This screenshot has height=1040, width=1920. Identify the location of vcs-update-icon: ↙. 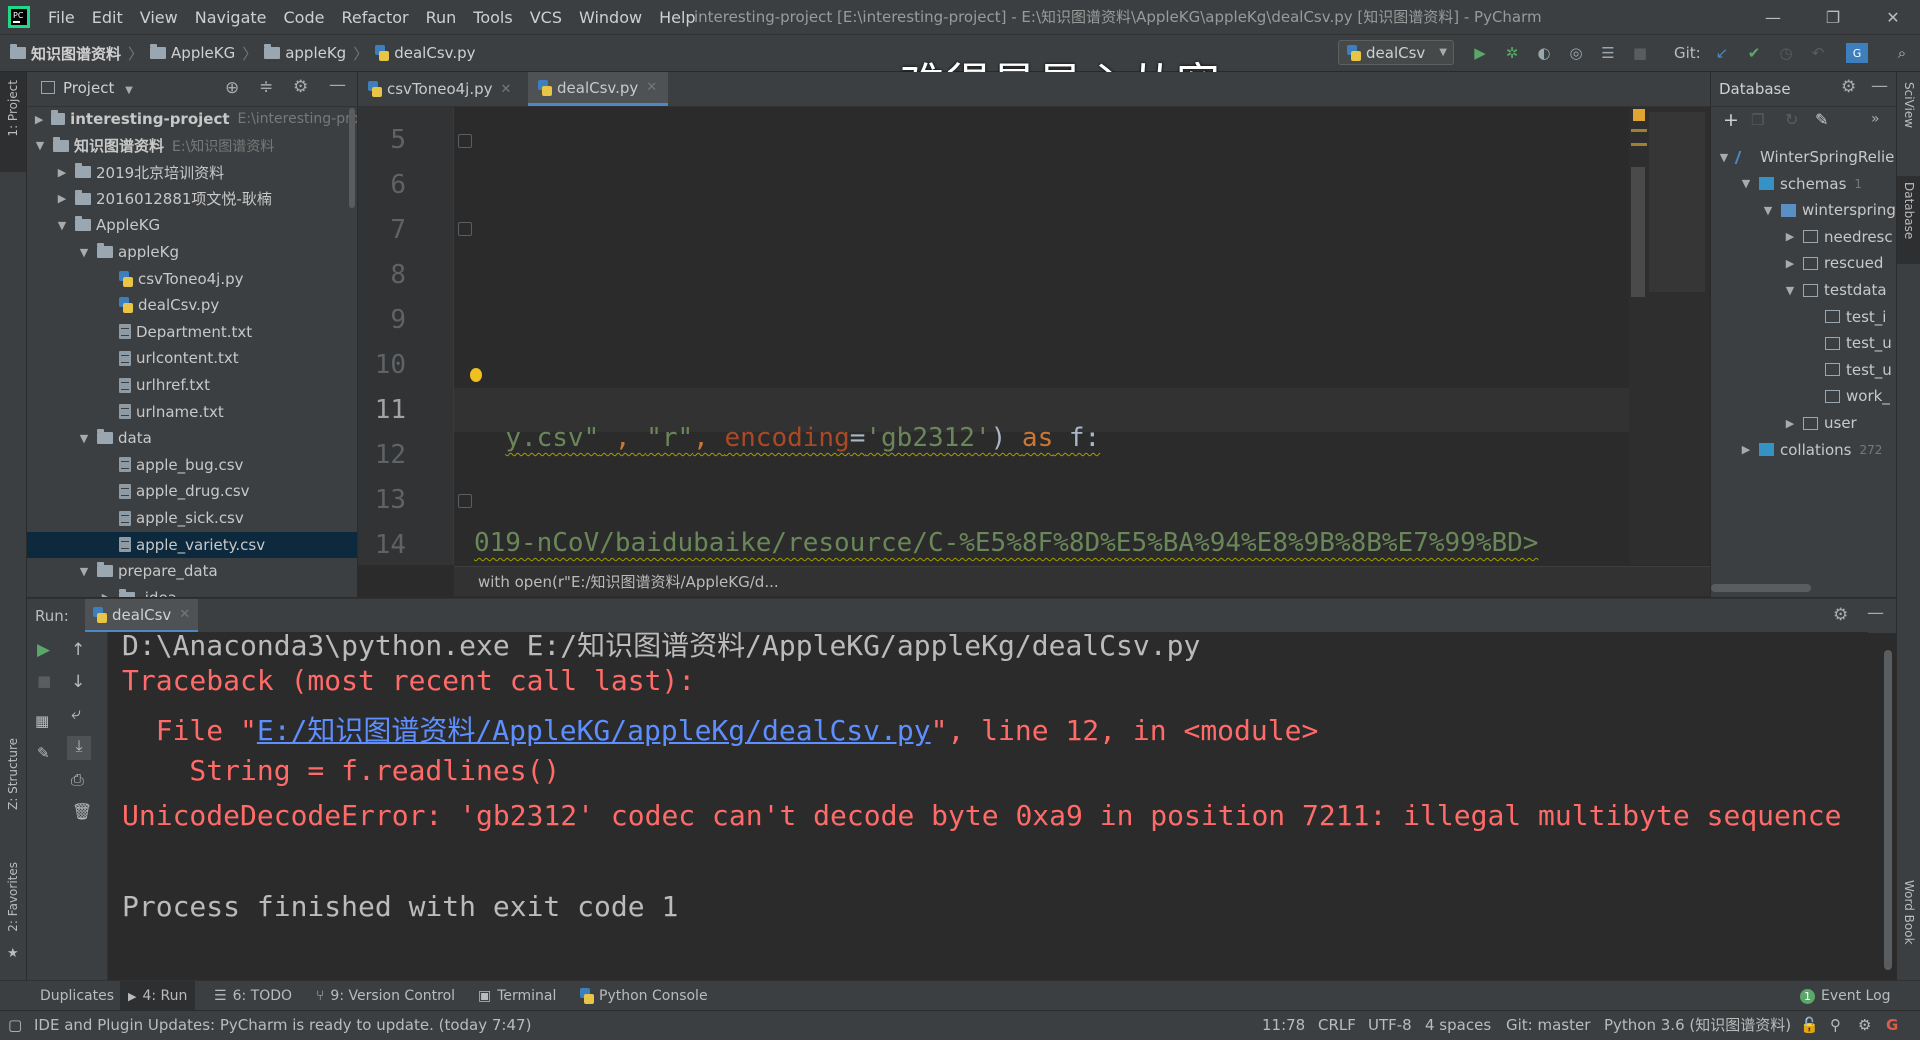
(1722, 53).